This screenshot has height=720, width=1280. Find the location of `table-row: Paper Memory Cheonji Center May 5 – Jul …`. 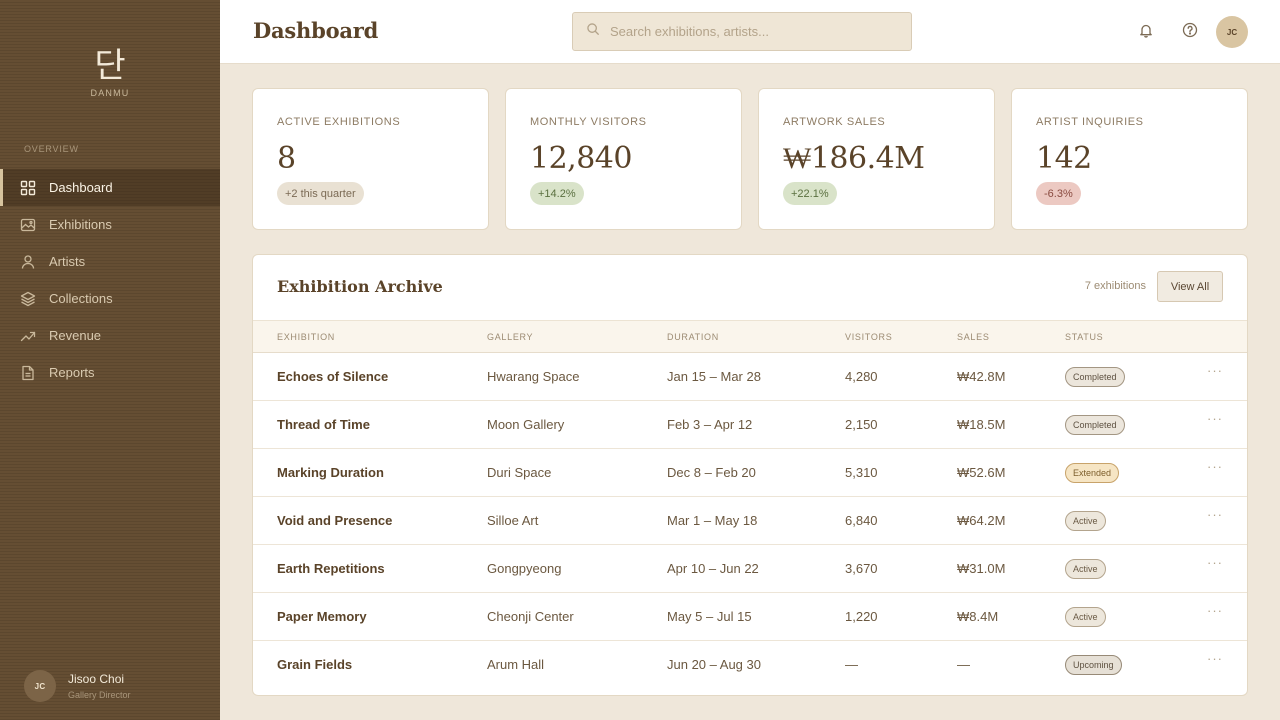

table-row: Paper Memory Cheonji Center May 5 – Jul … is located at coordinates (750, 617).